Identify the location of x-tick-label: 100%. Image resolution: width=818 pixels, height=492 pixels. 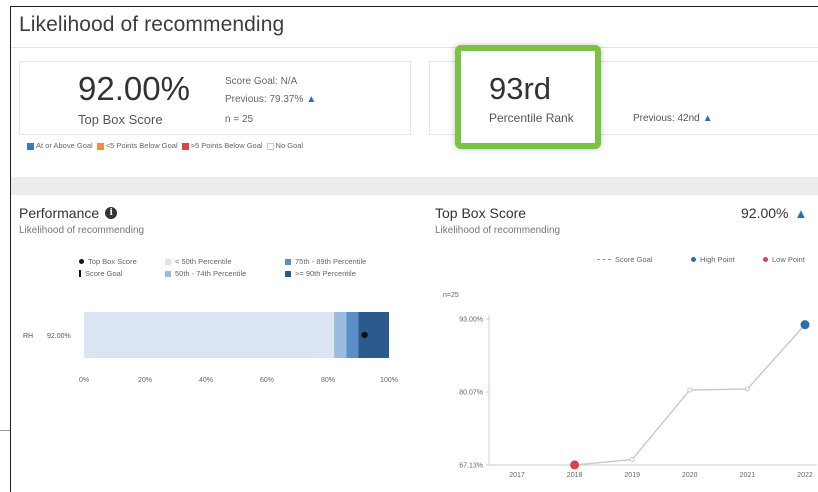
(389, 380).